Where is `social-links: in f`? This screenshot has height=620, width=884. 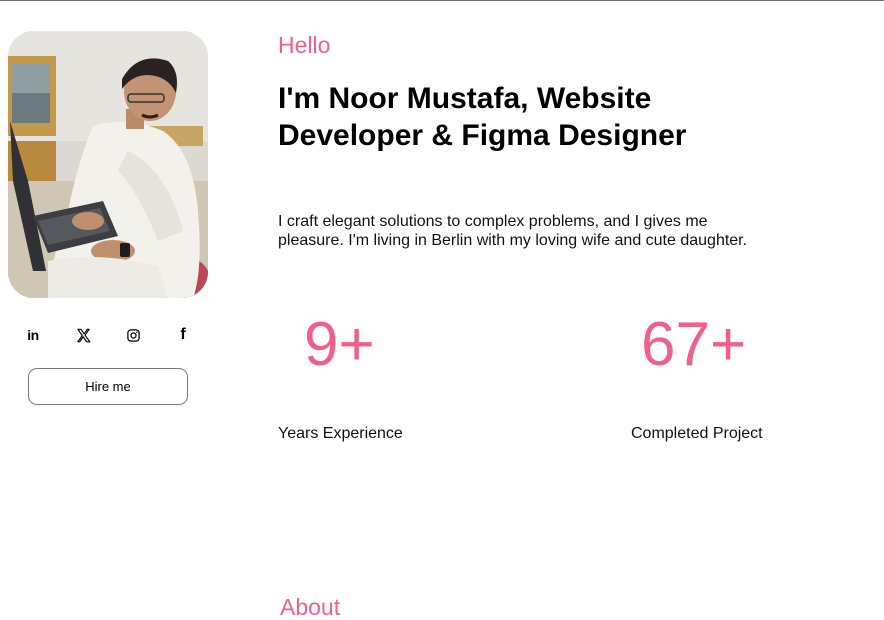 social-links: in f is located at coordinates (110, 335).